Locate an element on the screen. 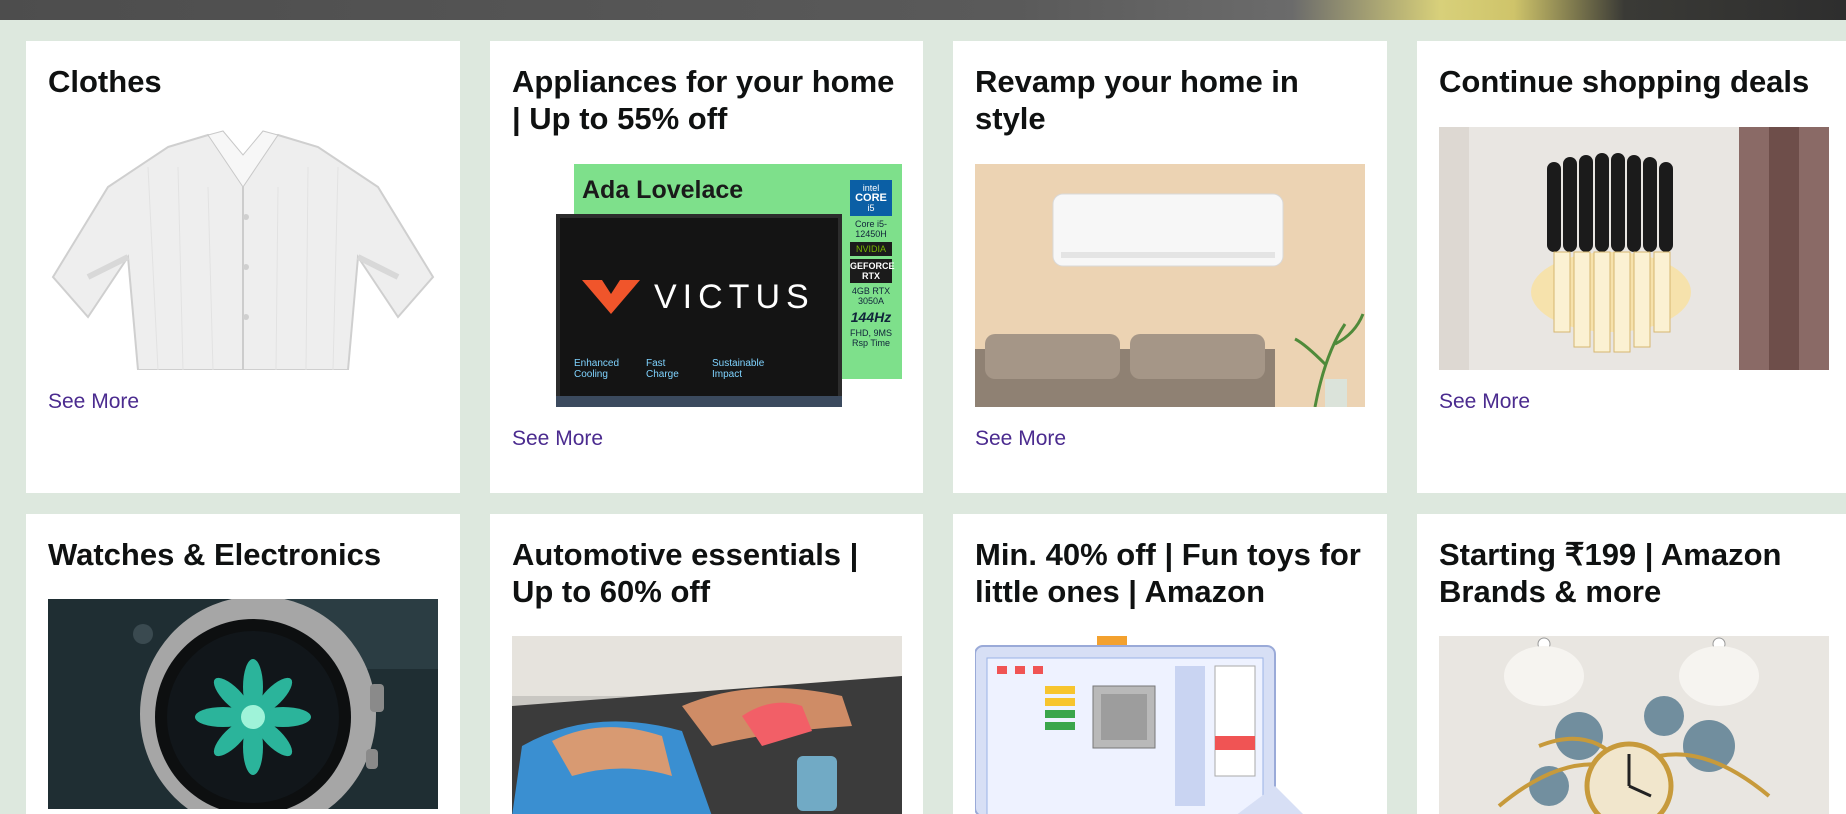 The image size is (1846, 814). card-amazon-brands: Starting ₹199 | Amazon Brands & more is located at coordinates (1631, 664).